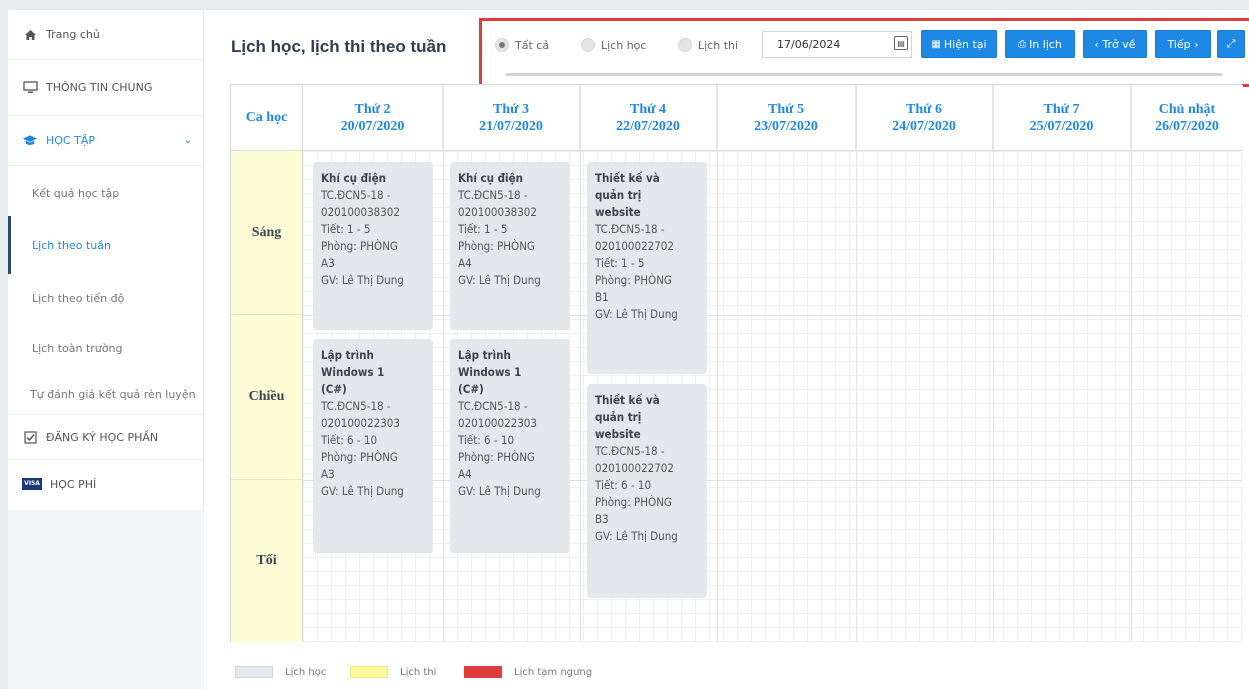 This screenshot has height=689, width=1249. What do you see at coordinates (102, 437) in the screenshot?
I see `sidebar-item-label: ĐĂNG KÝ HỌC PHẦN` at bounding box center [102, 437].